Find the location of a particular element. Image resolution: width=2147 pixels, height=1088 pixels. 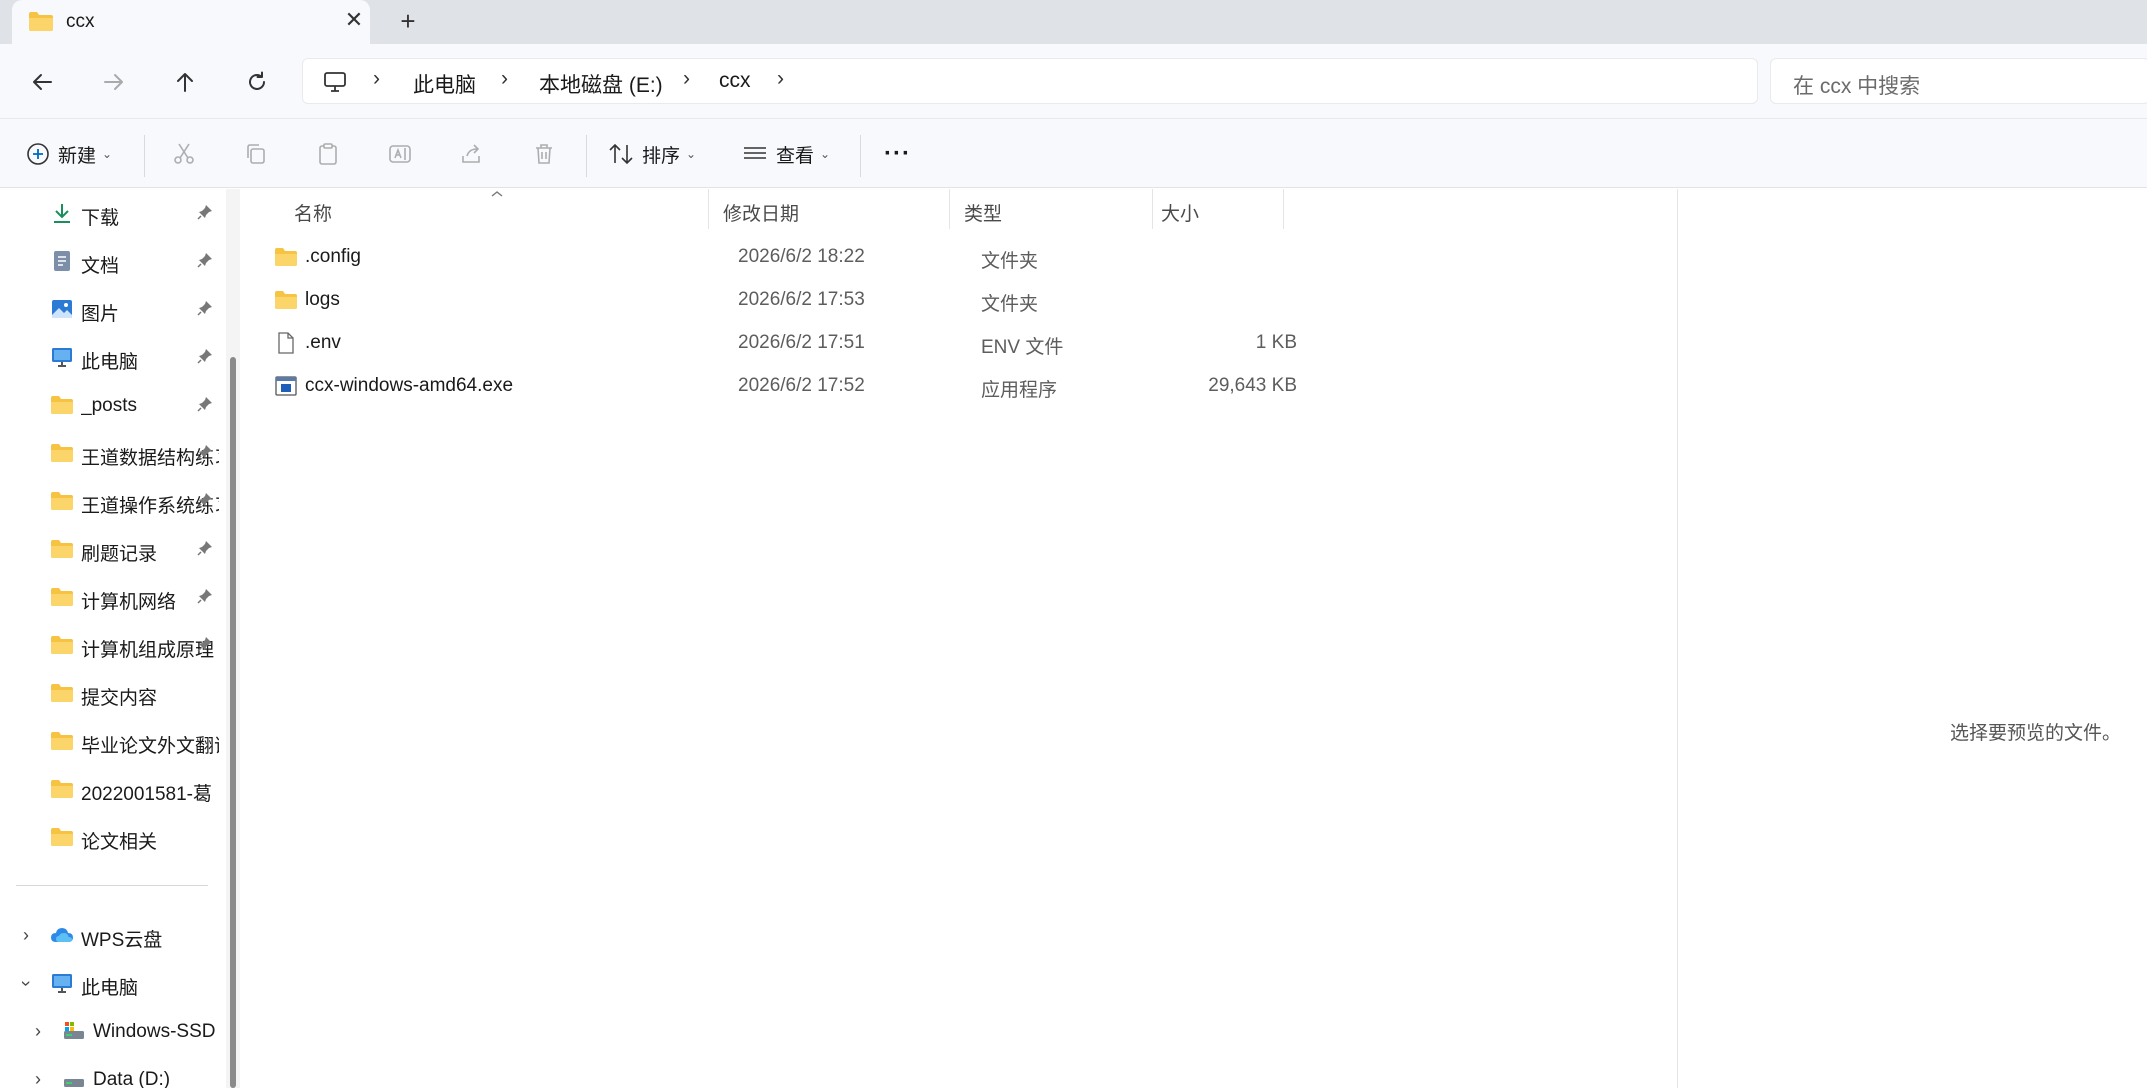

tab-title: ccx is located at coordinates (80, 21).